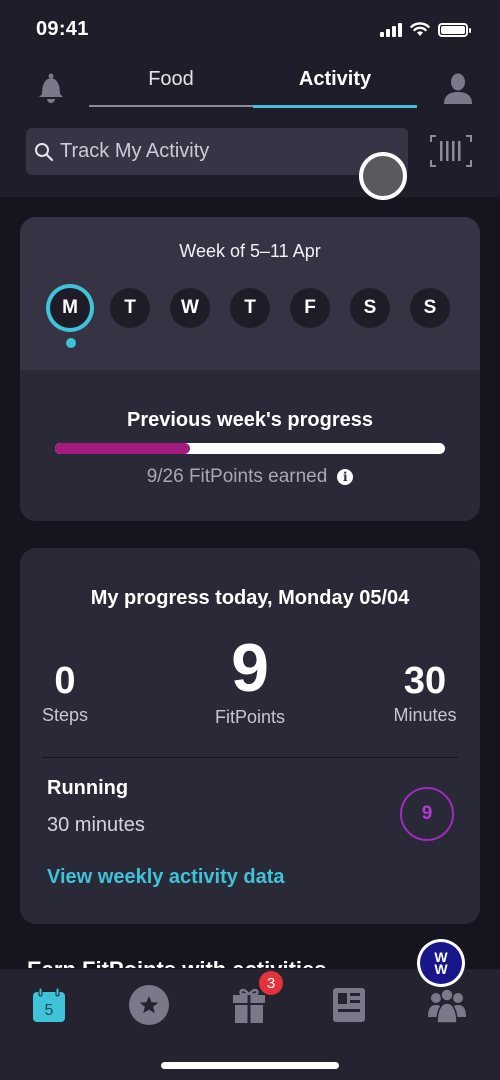 The width and height of the screenshot is (500, 1080). What do you see at coordinates (383, 176) in the screenshot?
I see `touch-indicator` at bounding box center [383, 176].